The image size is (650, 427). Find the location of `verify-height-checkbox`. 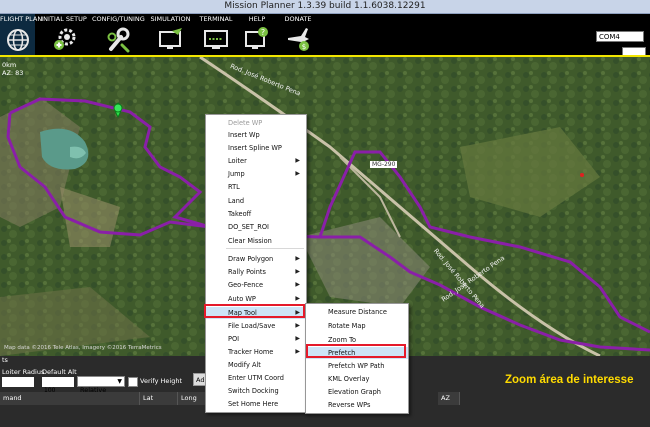

verify-height-checkbox is located at coordinates (133, 382).